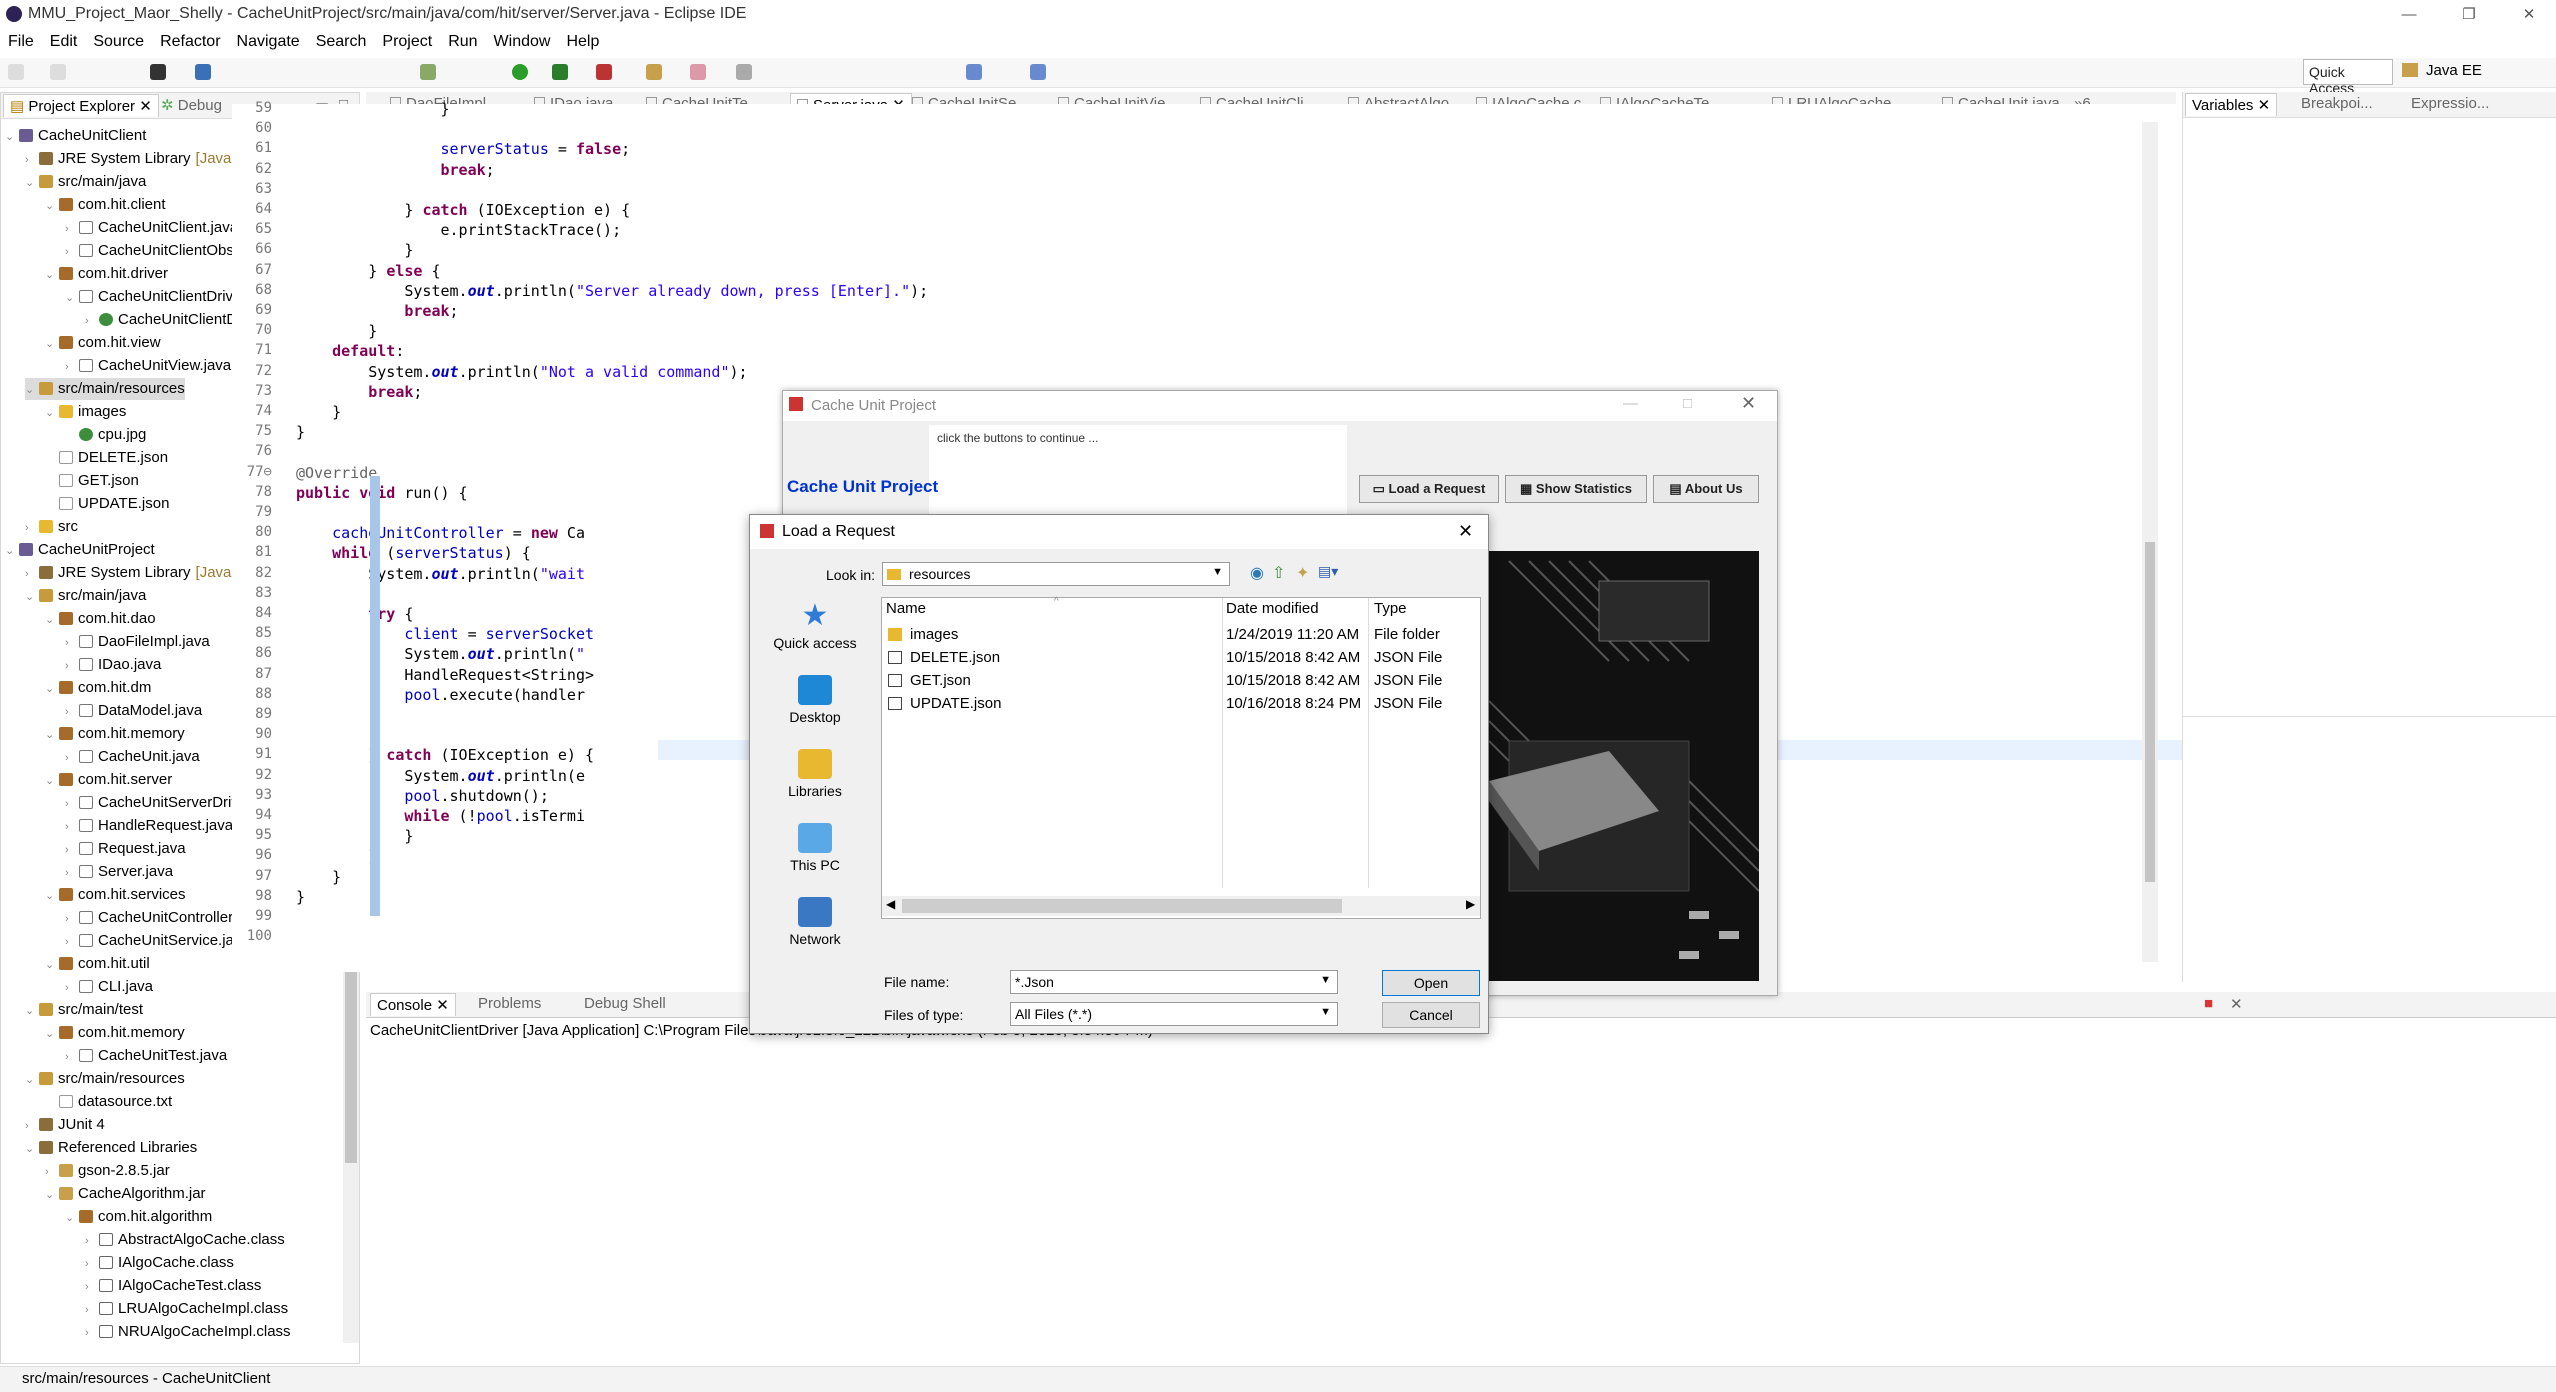  I want to click on code-line: while (!pool.isTermi, so click(440, 816).